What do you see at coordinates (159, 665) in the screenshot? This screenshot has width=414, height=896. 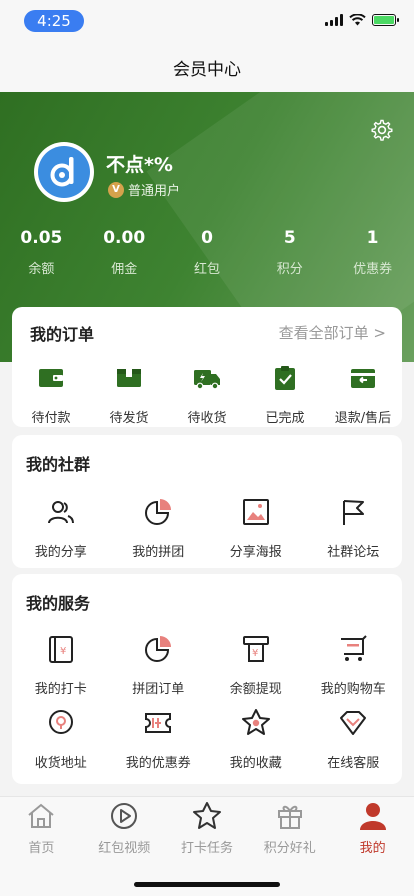 I see `group-buy-orders: 拼团订单` at bounding box center [159, 665].